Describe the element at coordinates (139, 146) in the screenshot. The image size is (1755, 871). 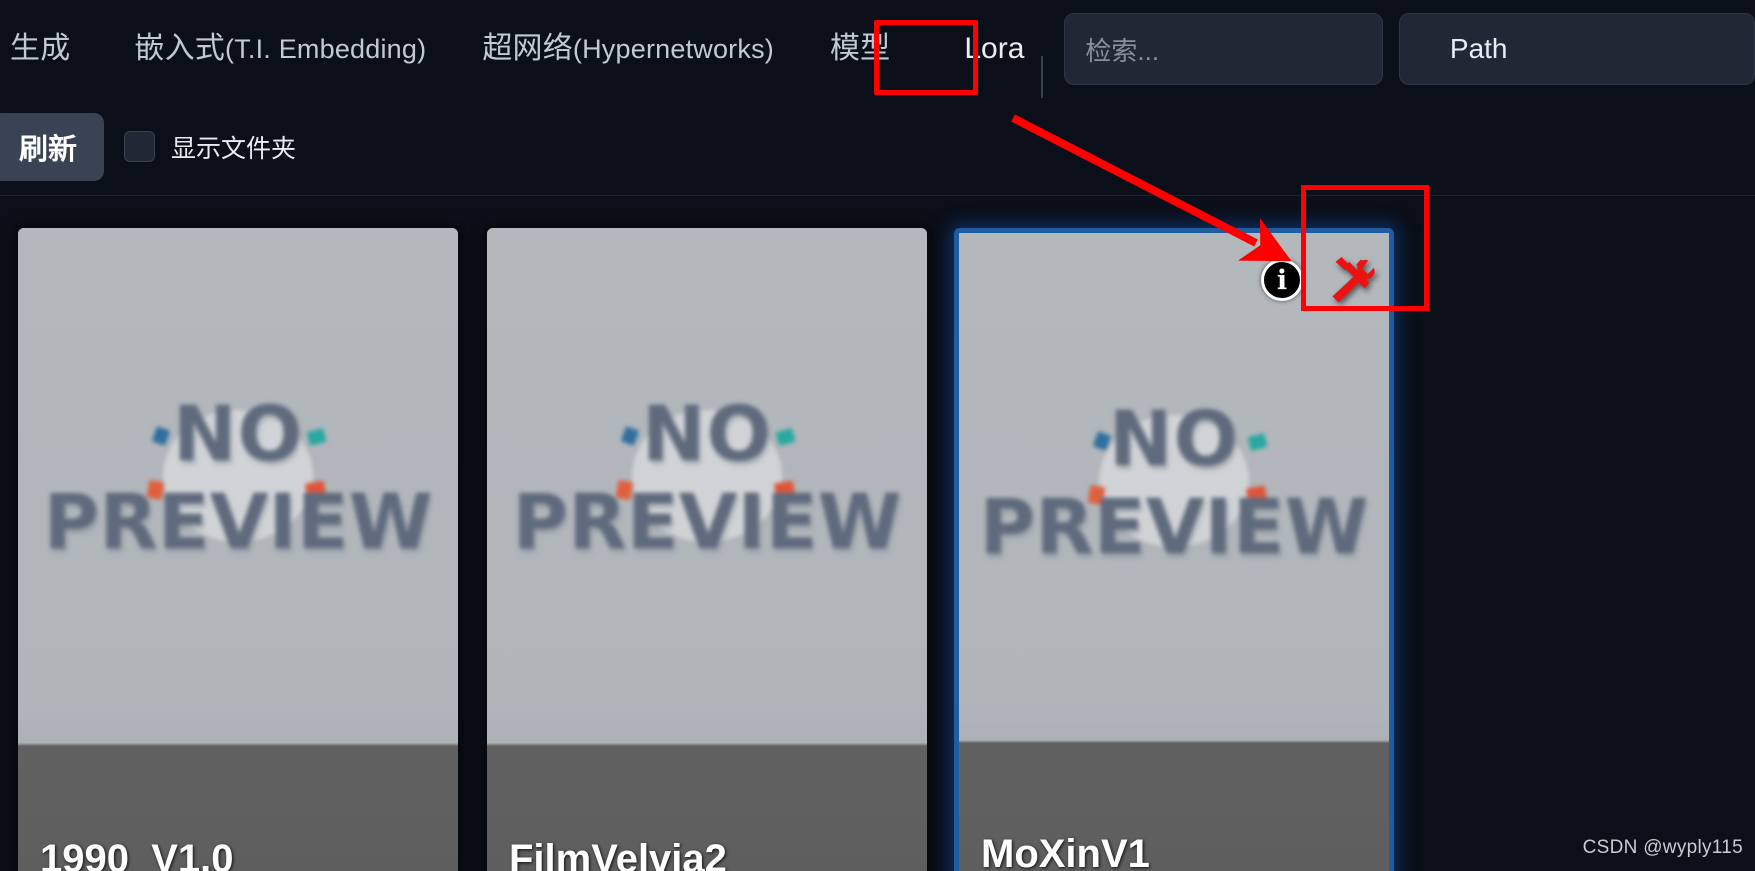
I see `checkbox-box` at that location.